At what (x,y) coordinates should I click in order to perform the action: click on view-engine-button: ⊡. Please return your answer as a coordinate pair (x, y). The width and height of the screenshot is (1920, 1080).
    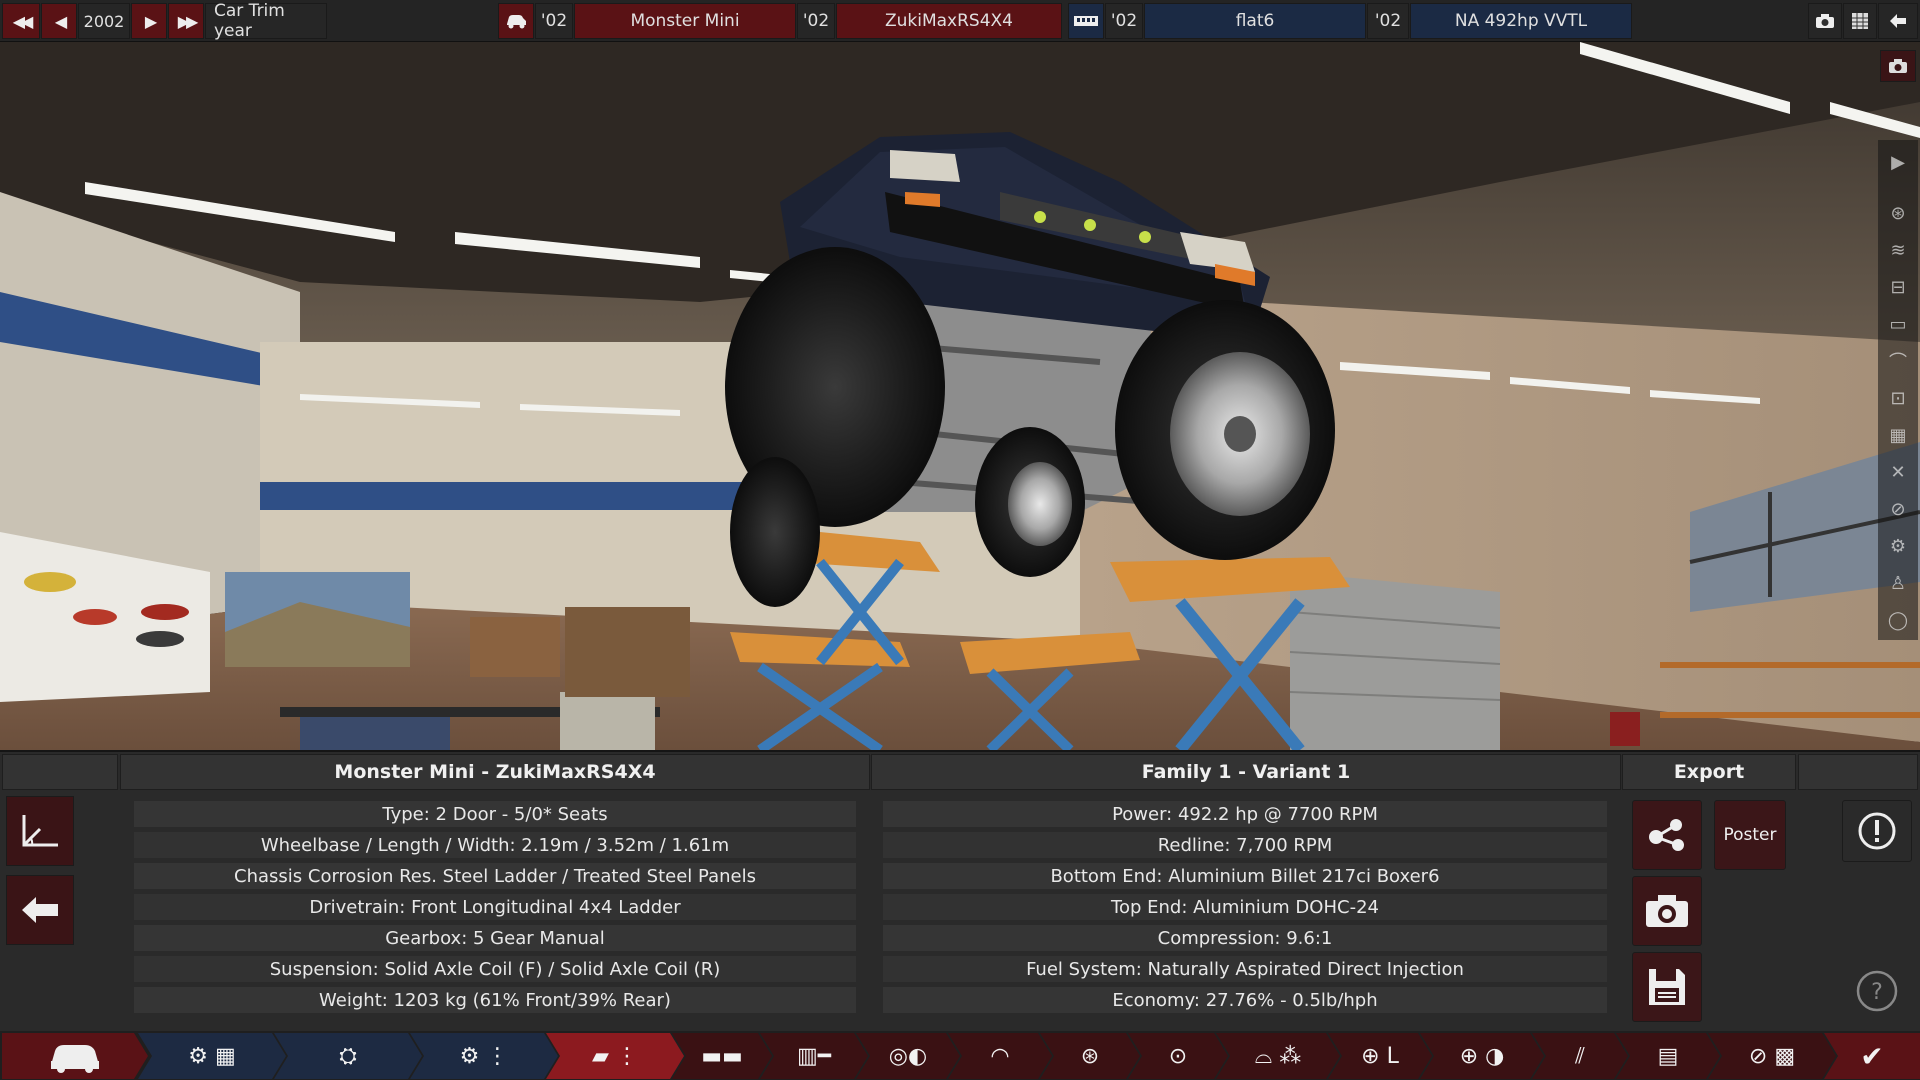
    Looking at the image, I should click on (1898, 398).